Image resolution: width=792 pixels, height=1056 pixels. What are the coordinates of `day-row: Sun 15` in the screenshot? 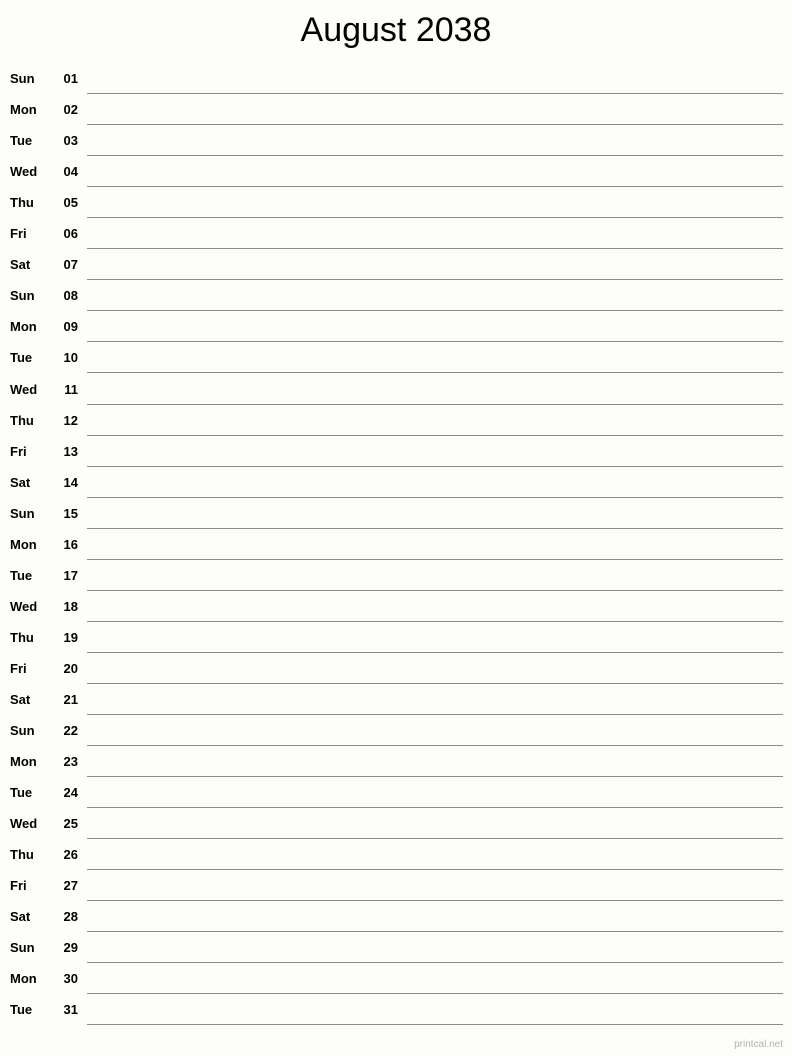 It's located at (396, 513).